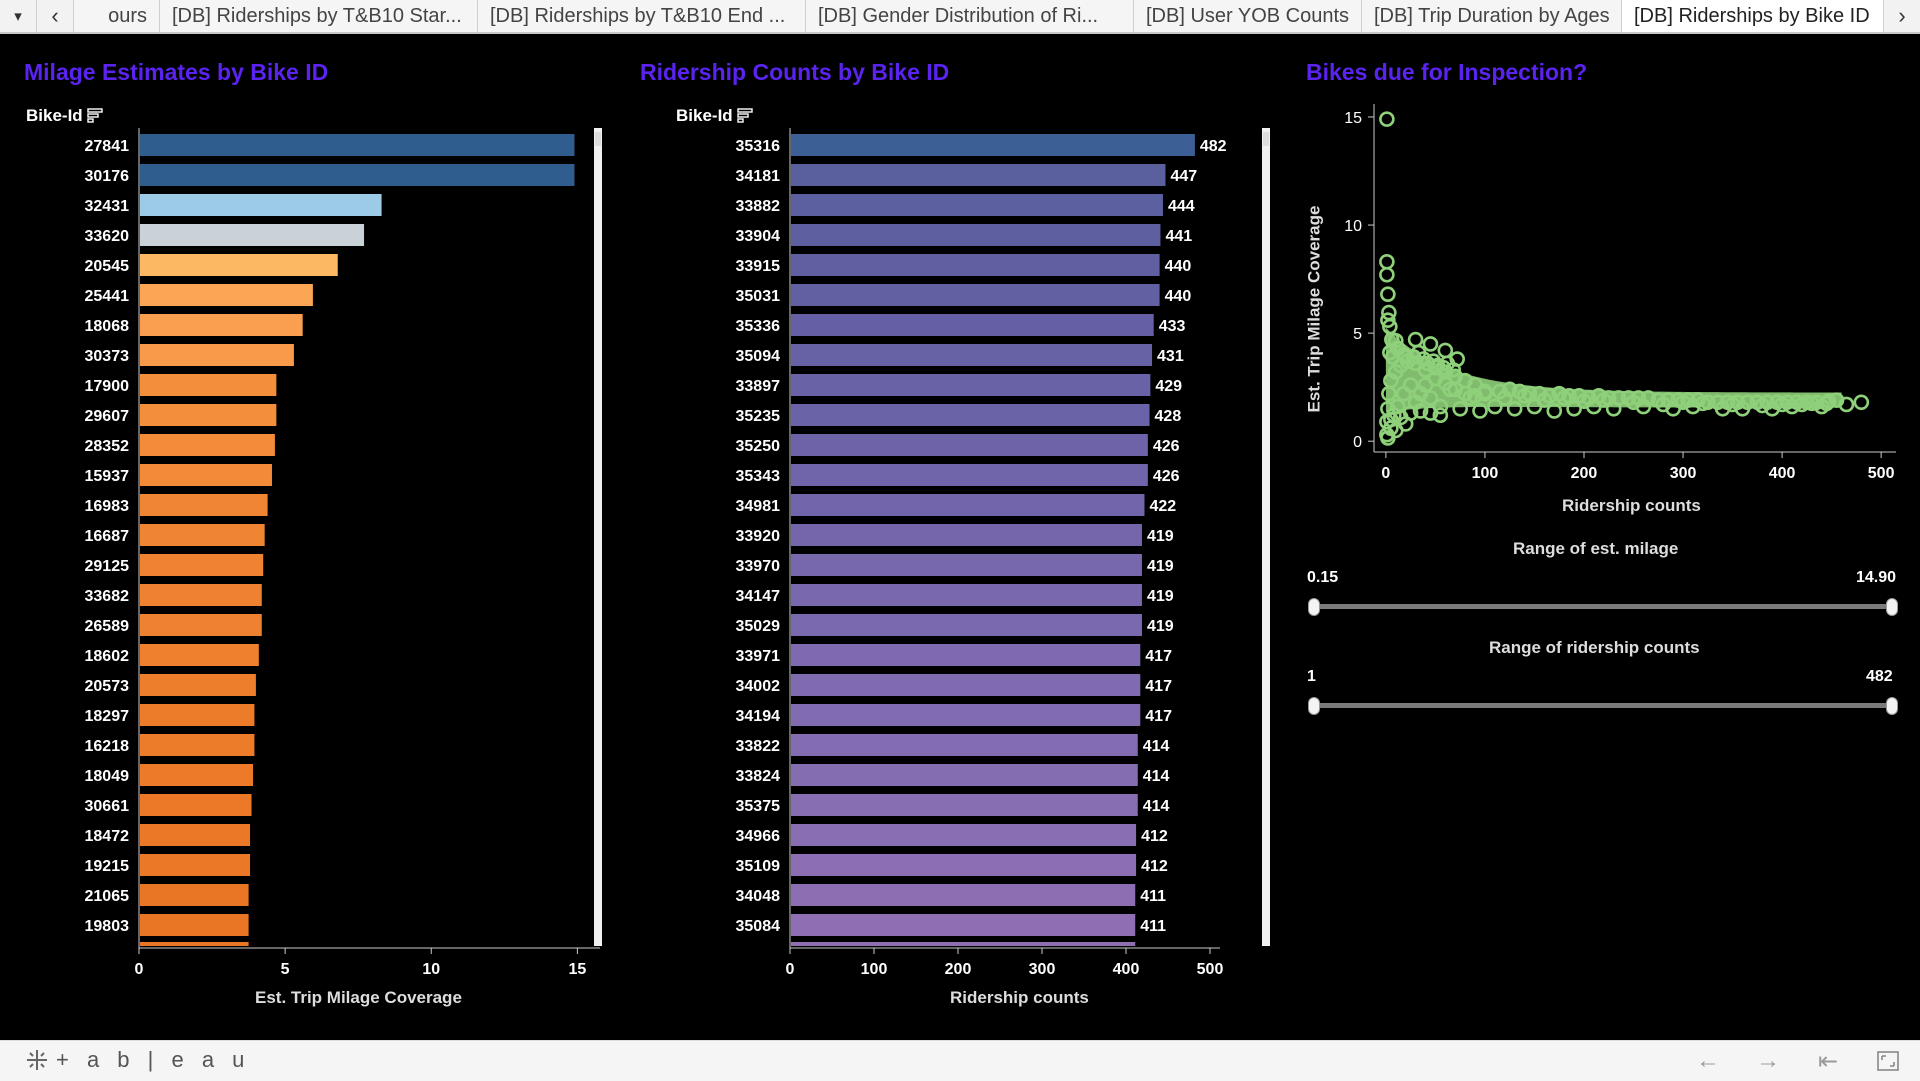  What do you see at coordinates (758, 926) in the screenshot?
I see `bike-id-label: 35084` at bounding box center [758, 926].